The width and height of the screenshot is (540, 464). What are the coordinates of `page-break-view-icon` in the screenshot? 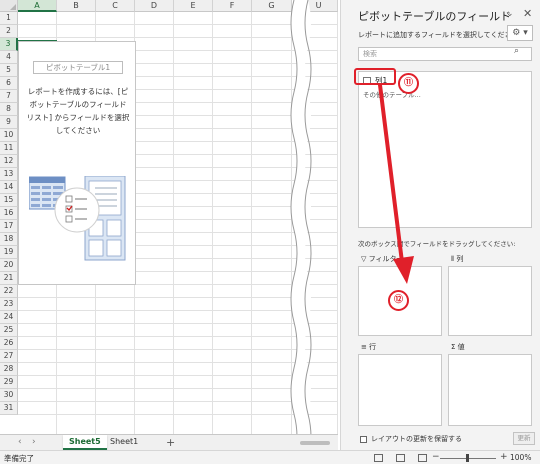 It's located at (422, 458).